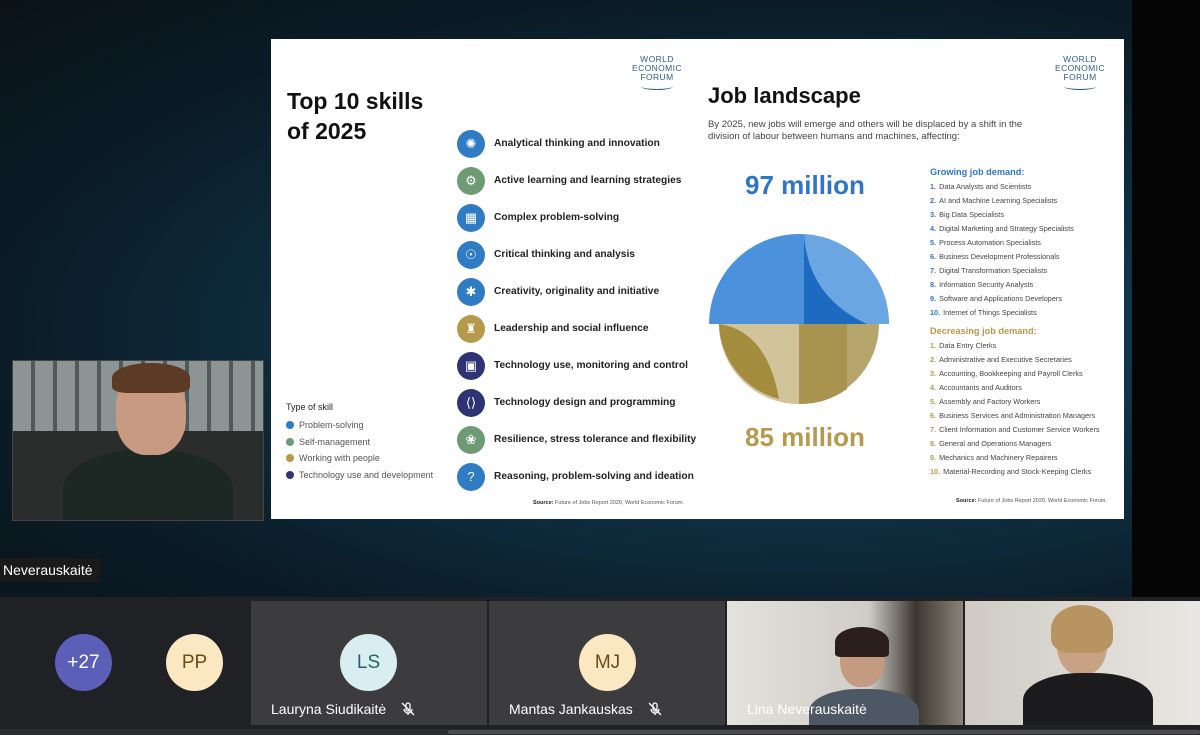 The height and width of the screenshot is (735, 1200). Describe the element at coordinates (471, 217) in the screenshot. I see `puzzle-icon: ▦` at that location.